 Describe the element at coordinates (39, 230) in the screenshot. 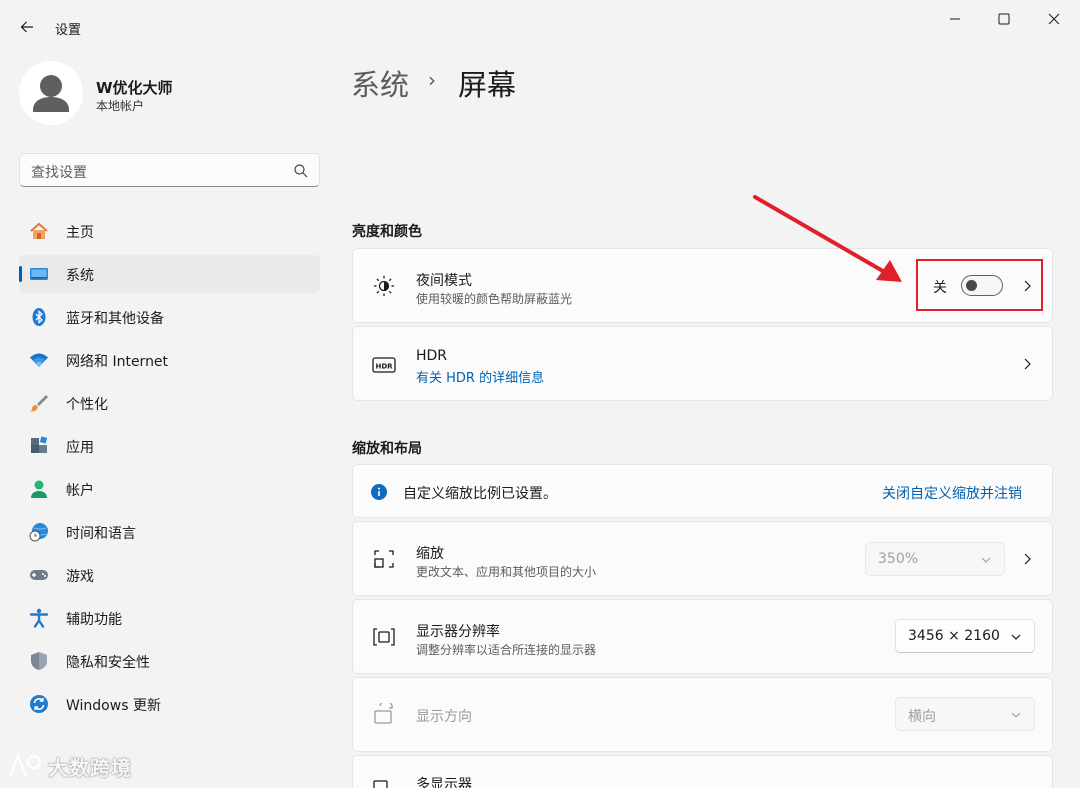

I see `home-icon` at that location.